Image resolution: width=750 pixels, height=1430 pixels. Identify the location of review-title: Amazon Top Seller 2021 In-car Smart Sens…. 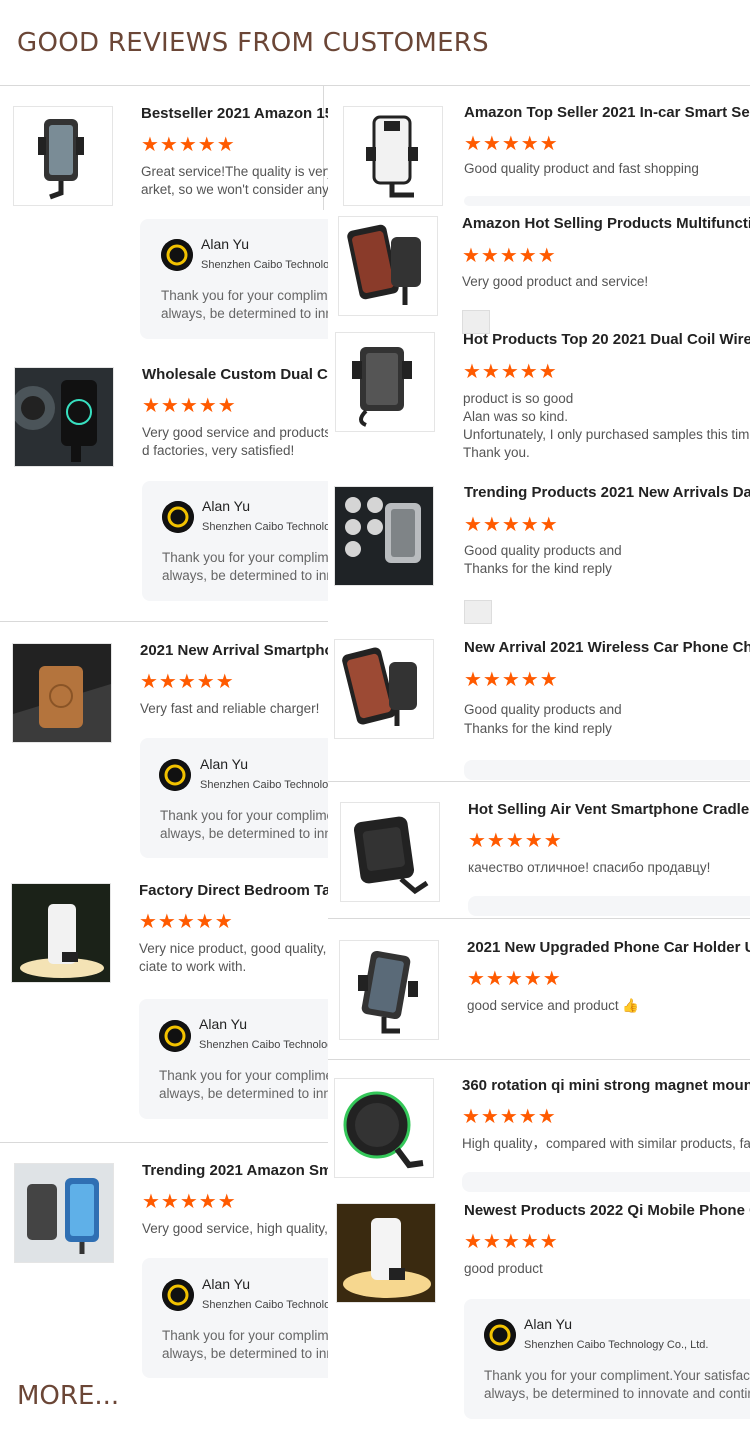
(607, 112).